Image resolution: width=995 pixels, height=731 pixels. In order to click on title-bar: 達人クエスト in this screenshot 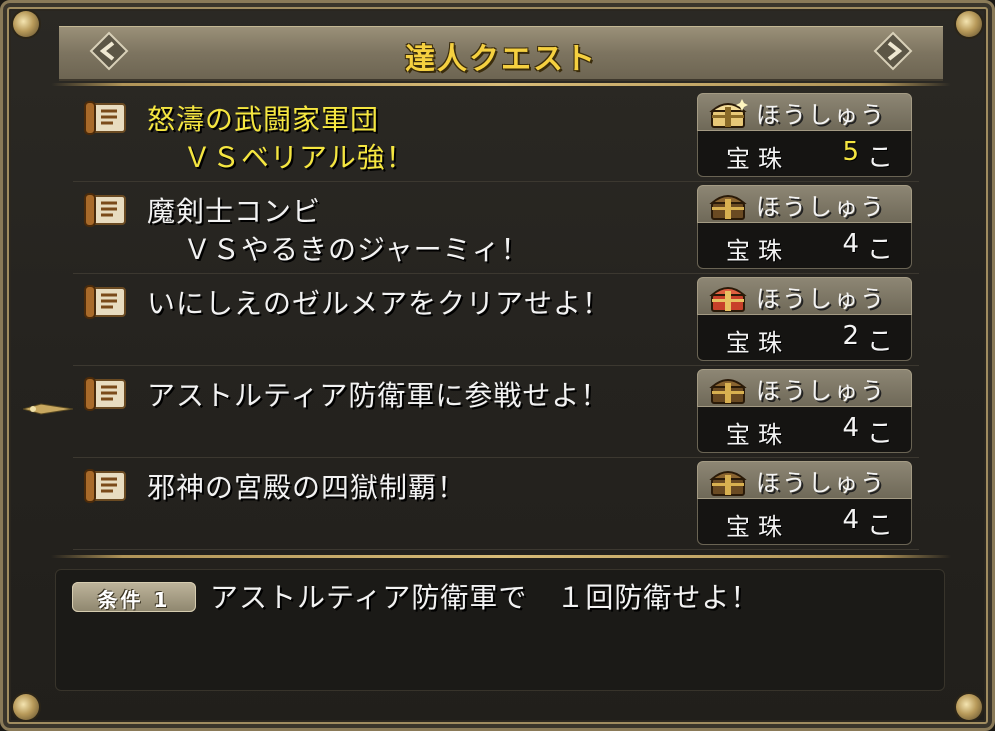, I will do `click(501, 53)`.